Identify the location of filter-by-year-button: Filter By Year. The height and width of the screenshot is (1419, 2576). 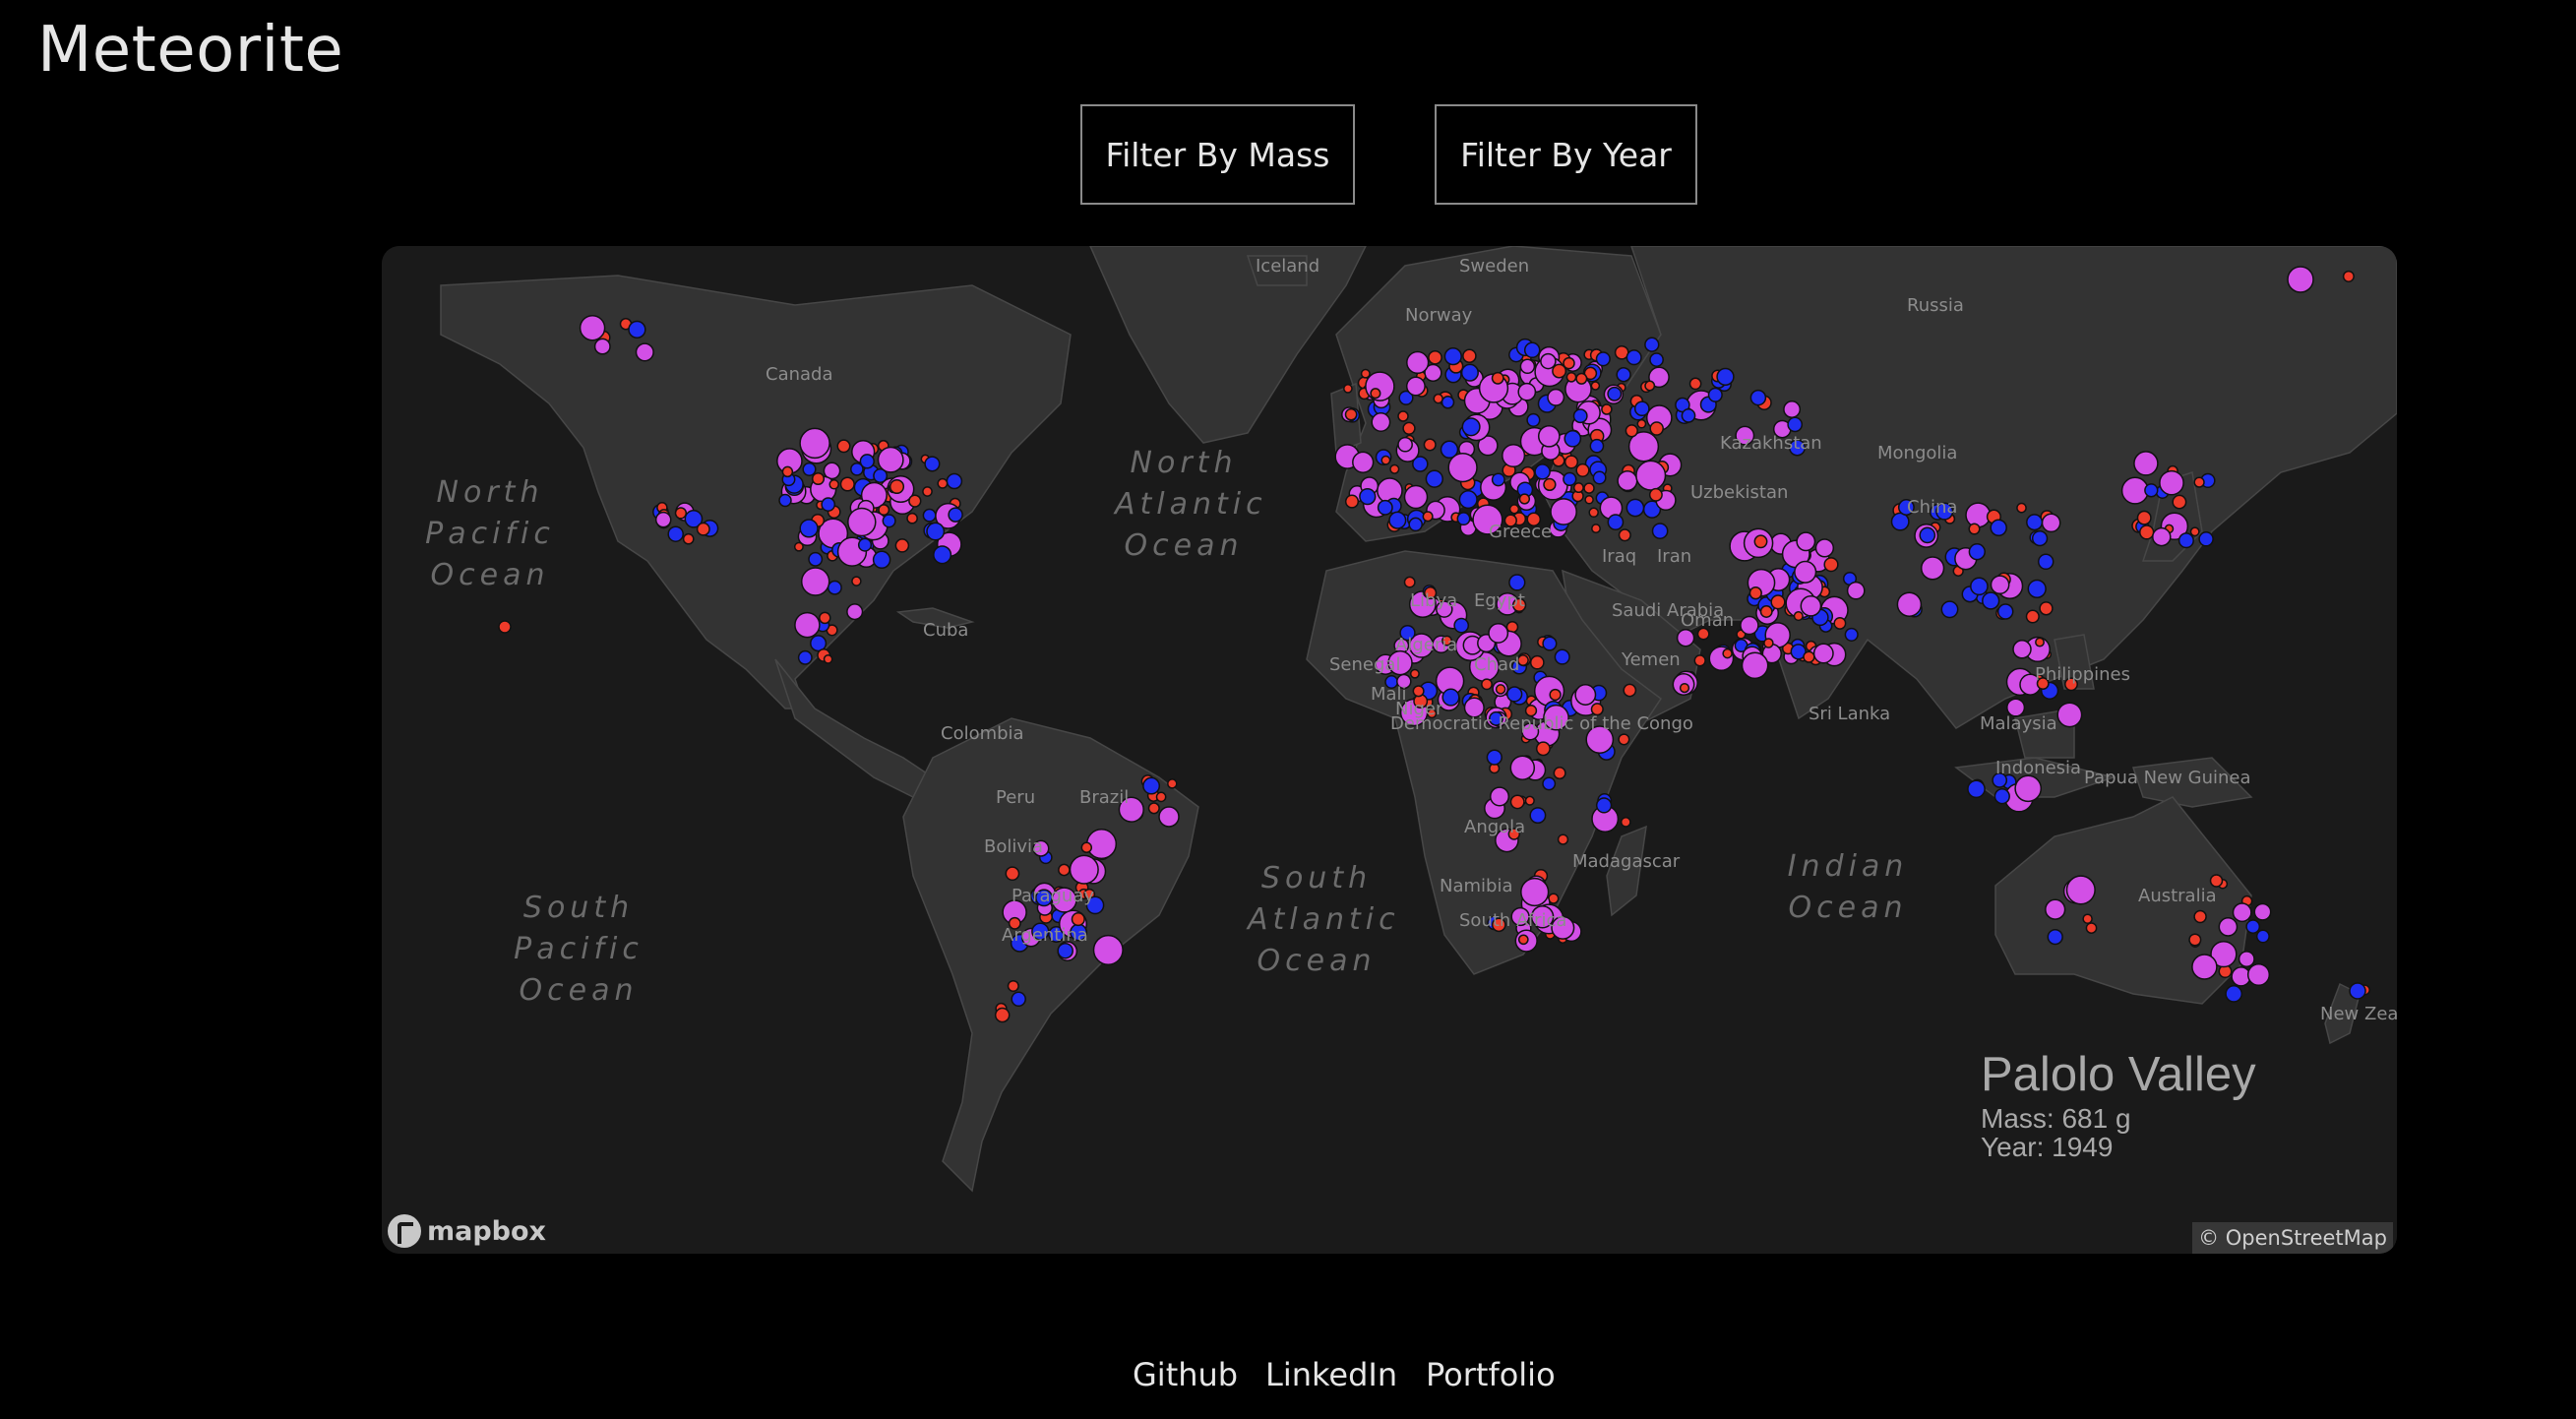
(1566, 154).